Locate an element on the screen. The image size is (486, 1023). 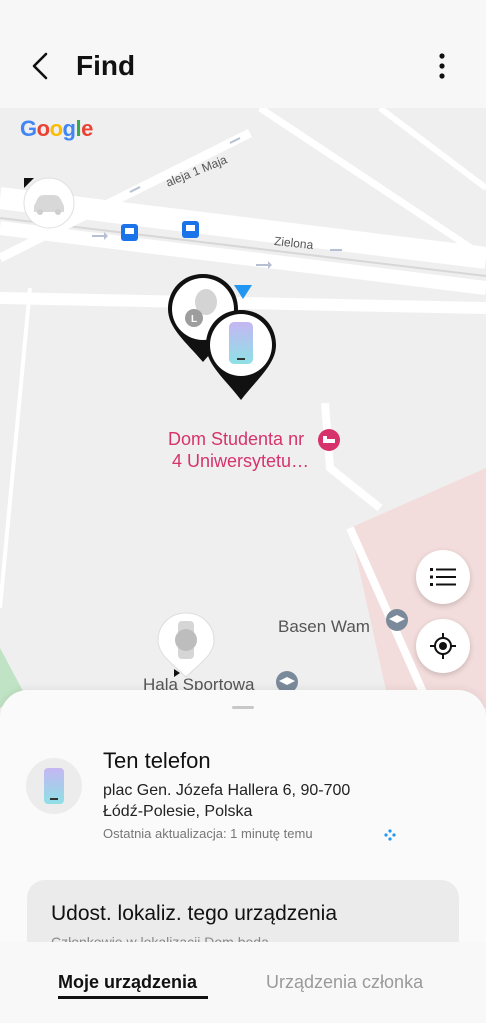
my-location-marker-icon is located at coordinates (243, 292).